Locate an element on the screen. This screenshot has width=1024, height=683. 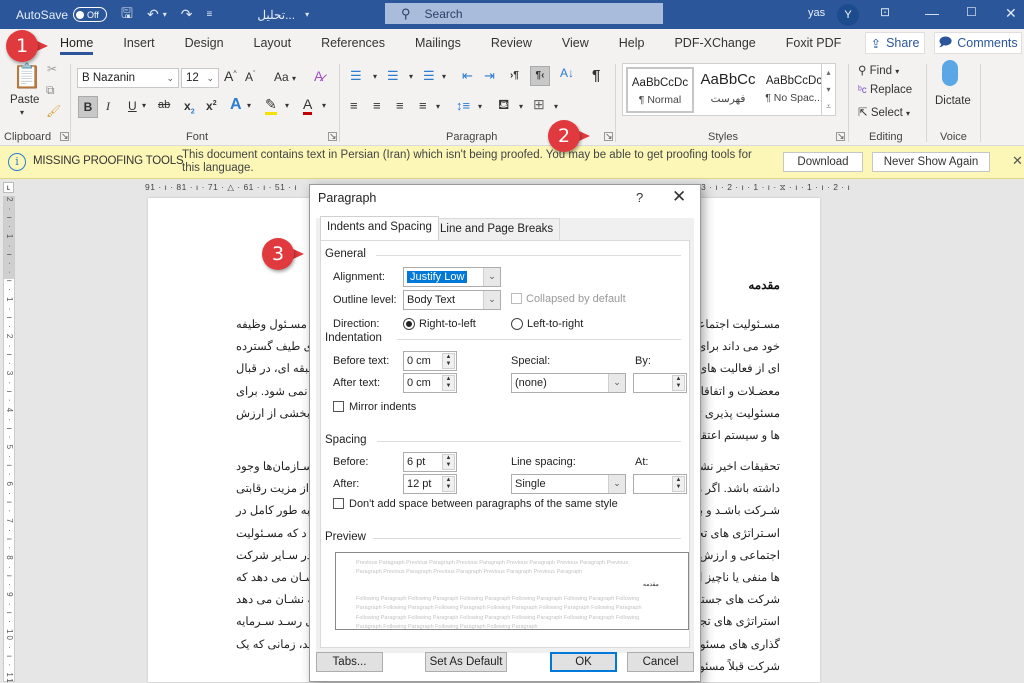
tab-insert: Insert is located at coordinates (138, 43).